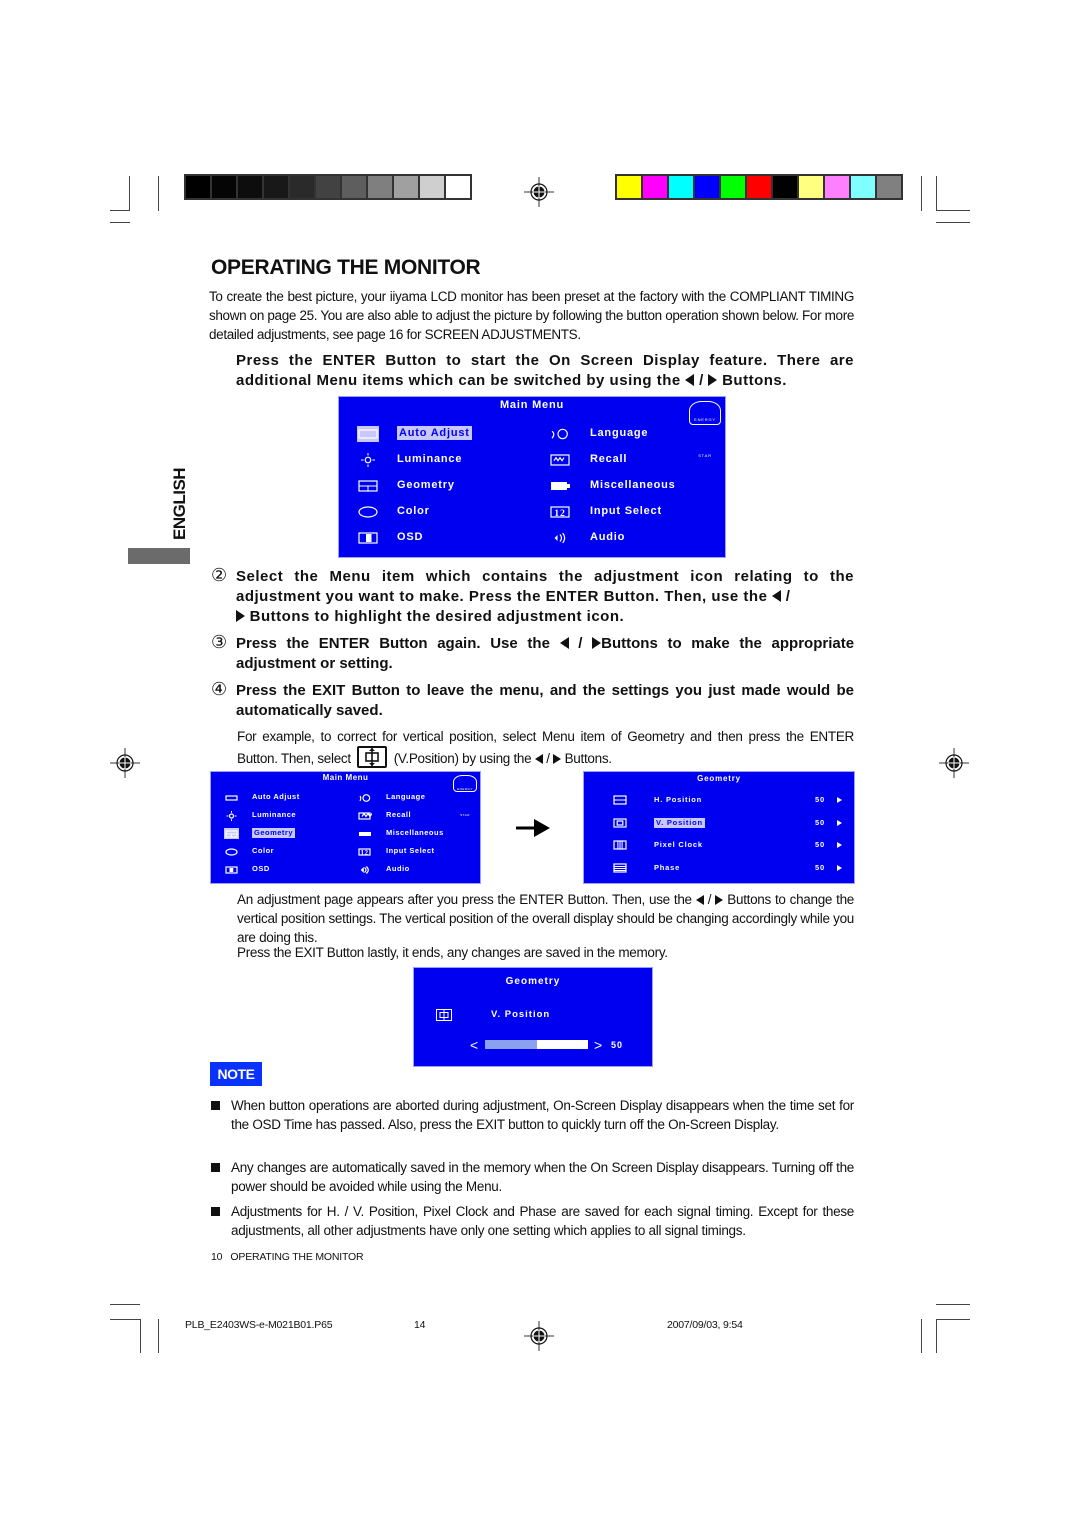 This screenshot has height=1528, width=1080. What do you see at coordinates (667, 868) in the screenshot?
I see `geometry-item-phase: Phase` at bounding box center [667, 868].